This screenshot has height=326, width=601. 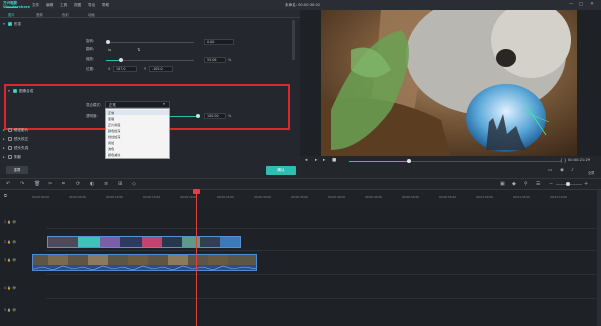 I want to click on tab-image: 图片, so click(x=11, y=14).